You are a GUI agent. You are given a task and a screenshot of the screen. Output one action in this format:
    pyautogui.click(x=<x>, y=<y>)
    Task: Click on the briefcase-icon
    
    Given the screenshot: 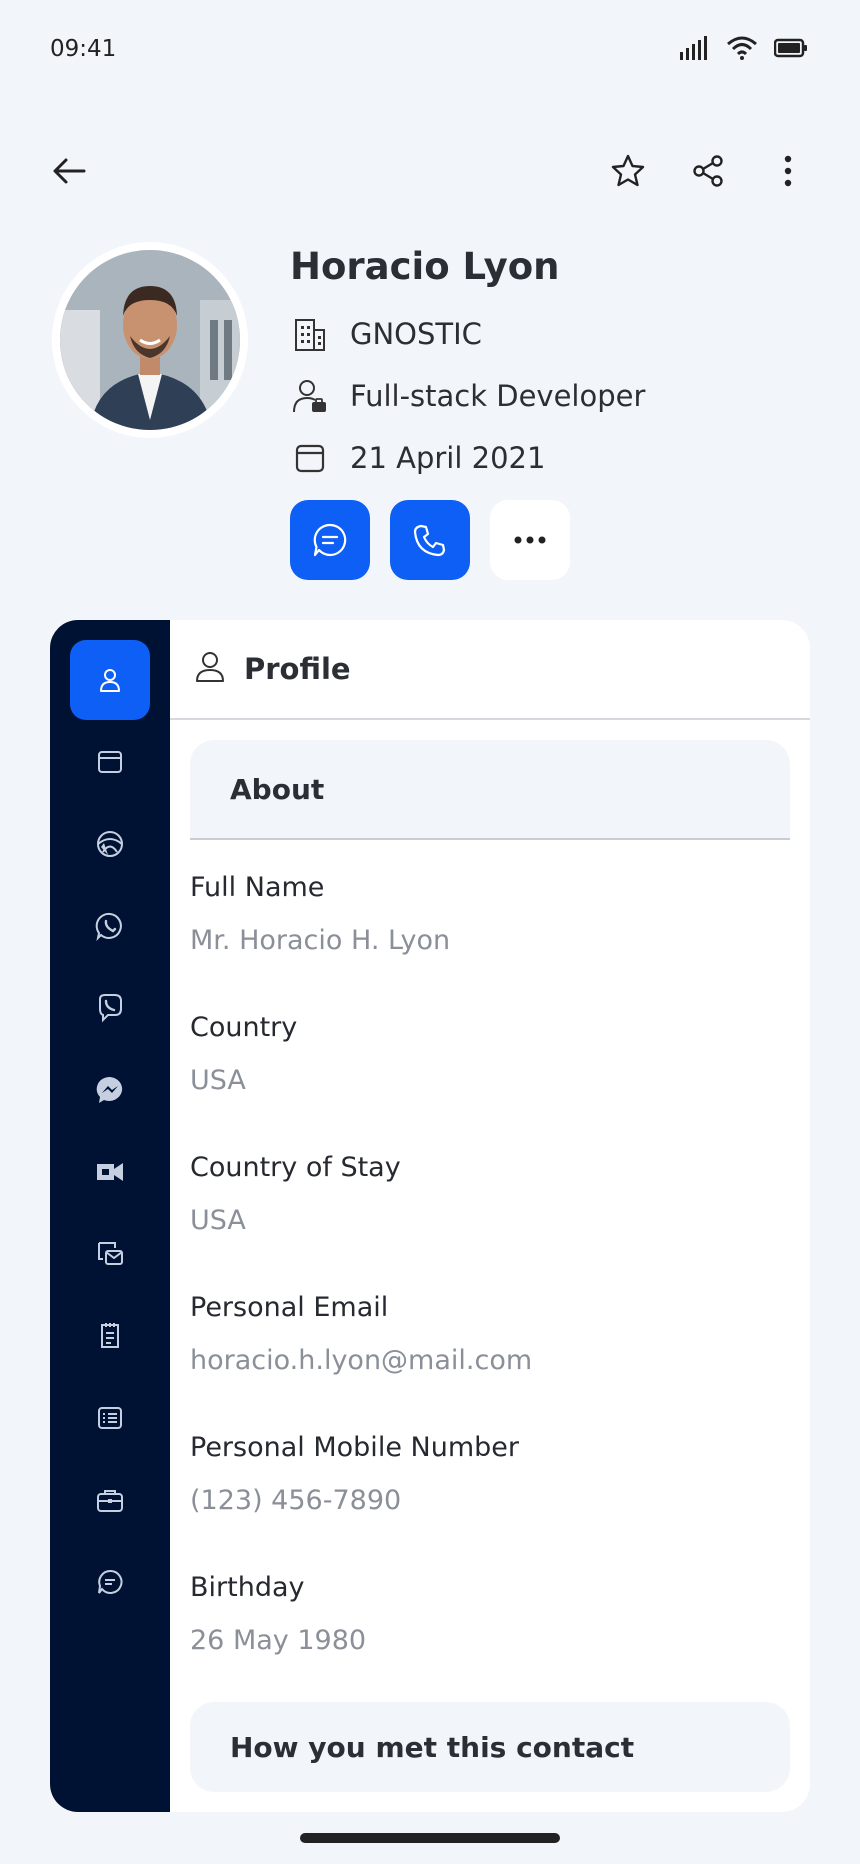 What is the action you would take?
    pyautogui.click(x=110, y=1501)
    